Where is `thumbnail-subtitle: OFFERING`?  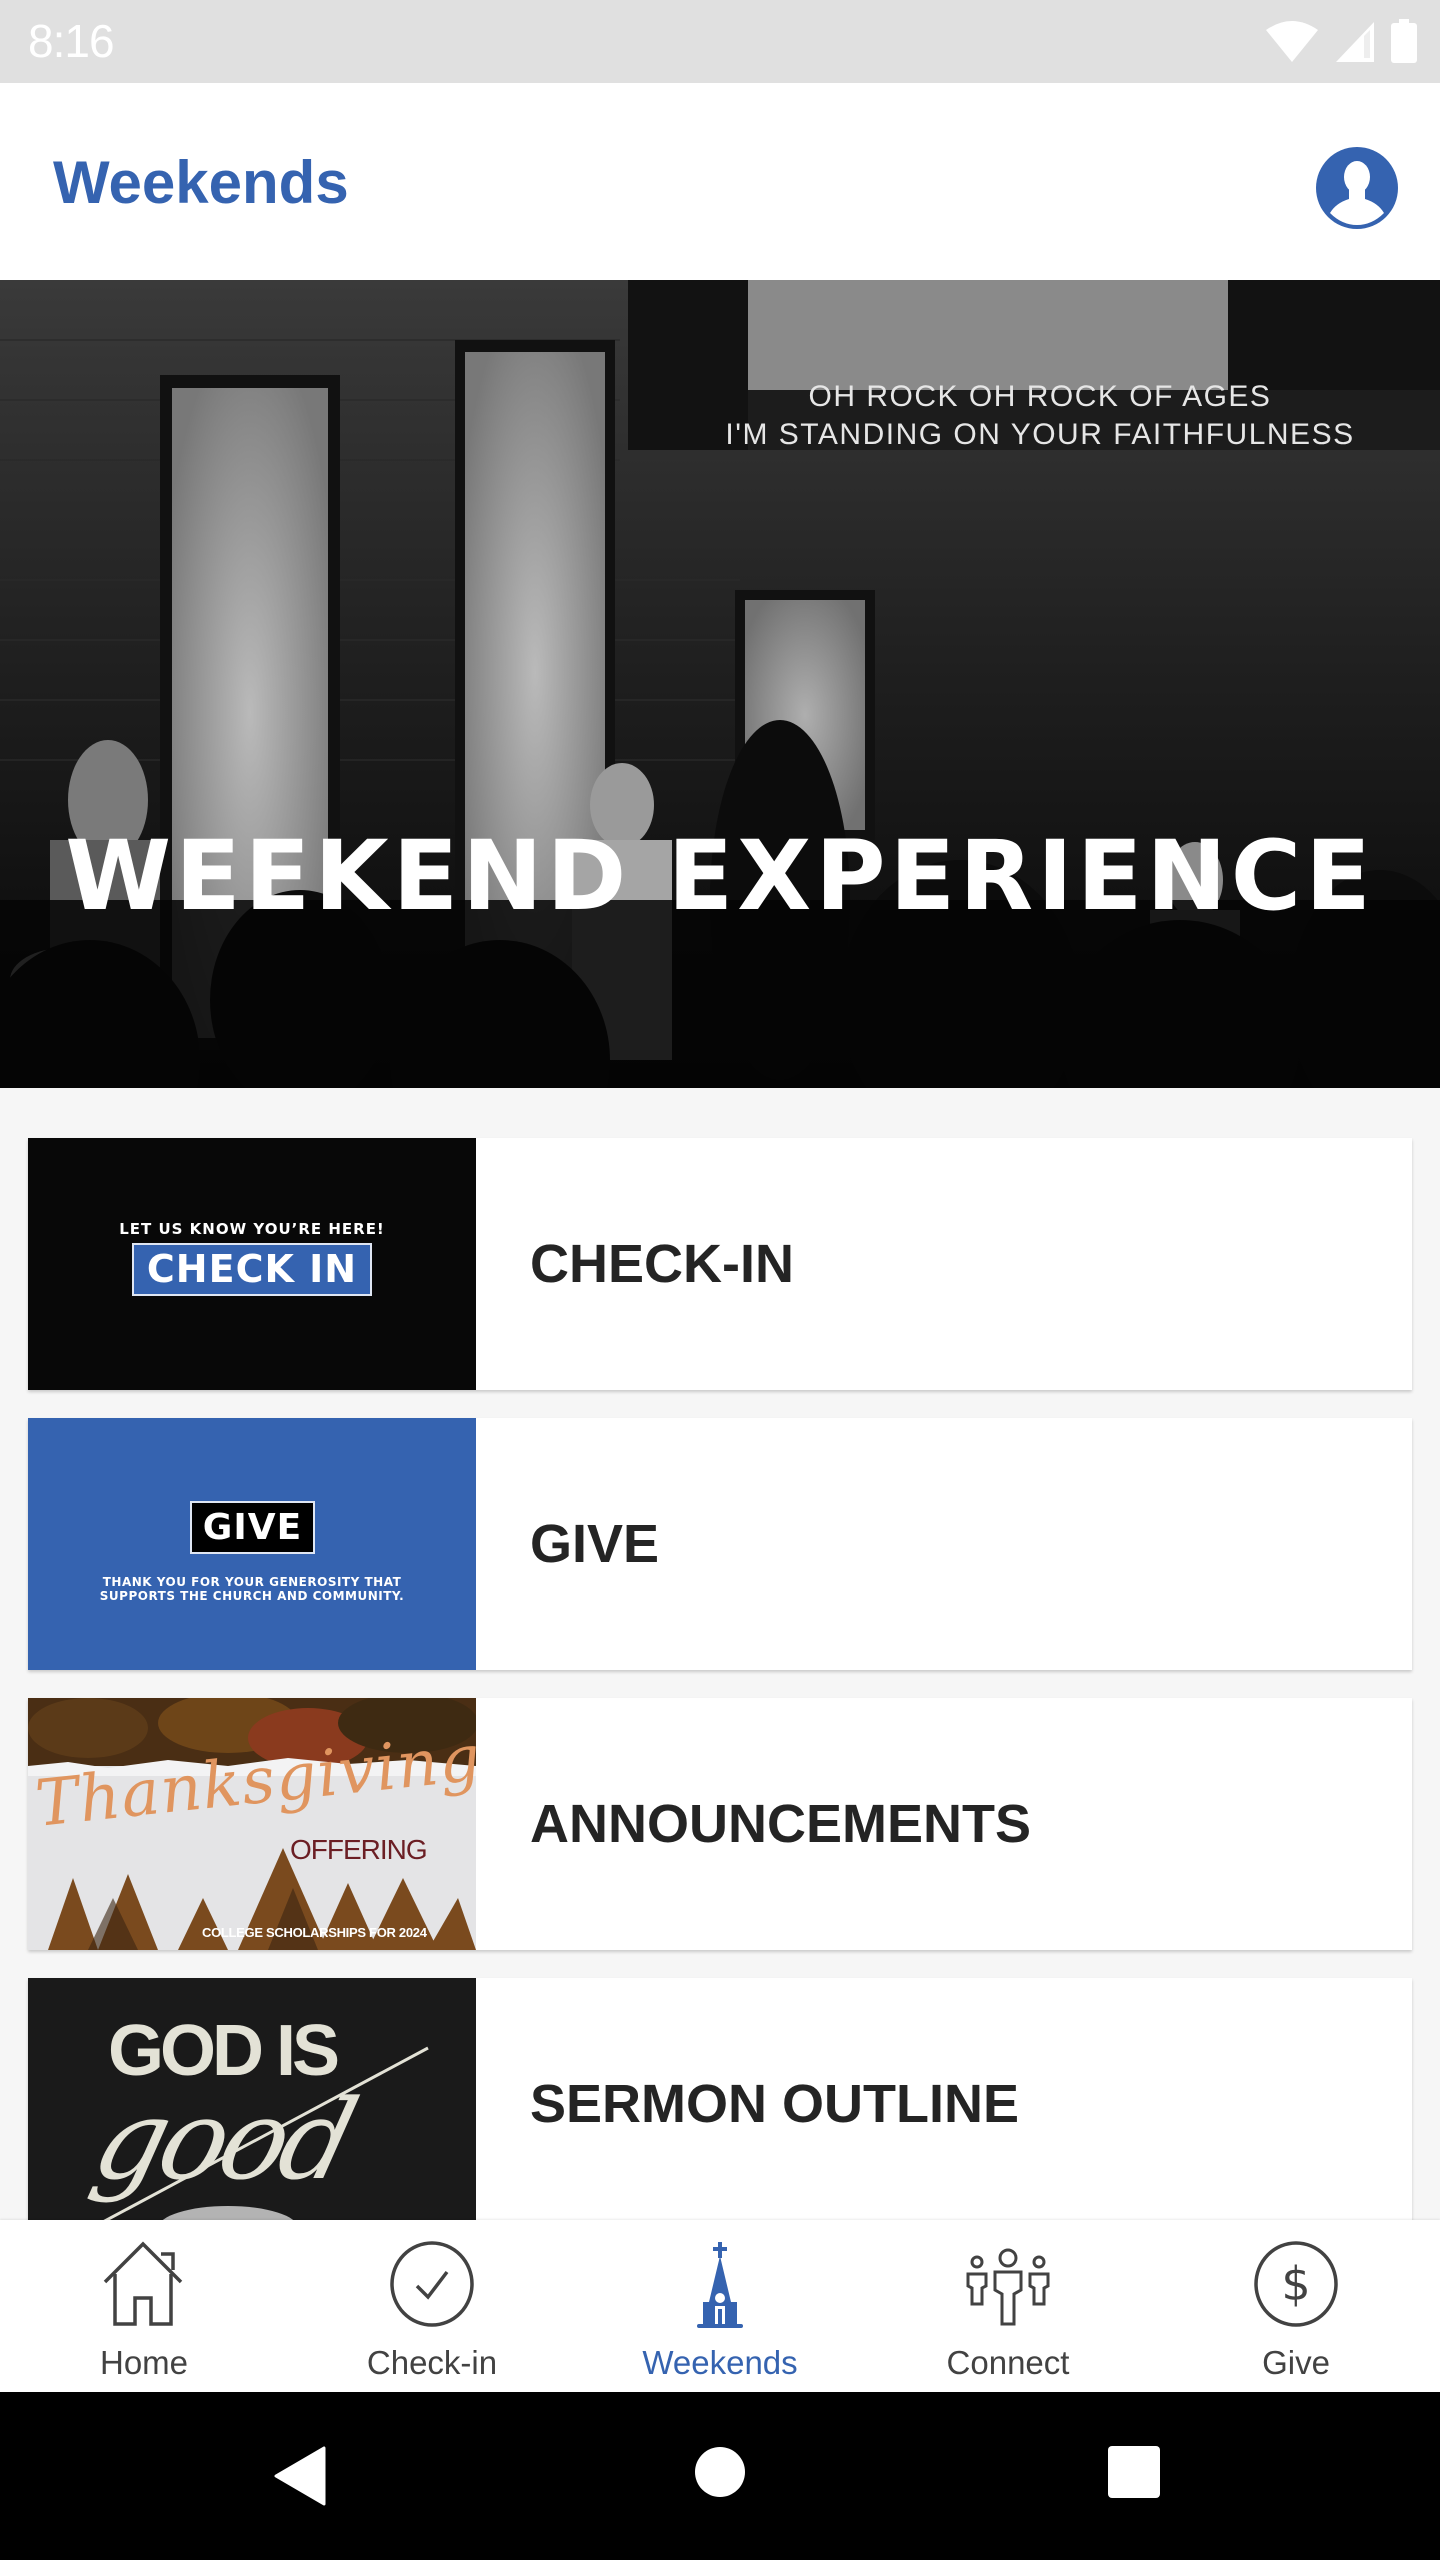
thumbnail-subtitle: OFFERING is located at coordinates (359, 1849).